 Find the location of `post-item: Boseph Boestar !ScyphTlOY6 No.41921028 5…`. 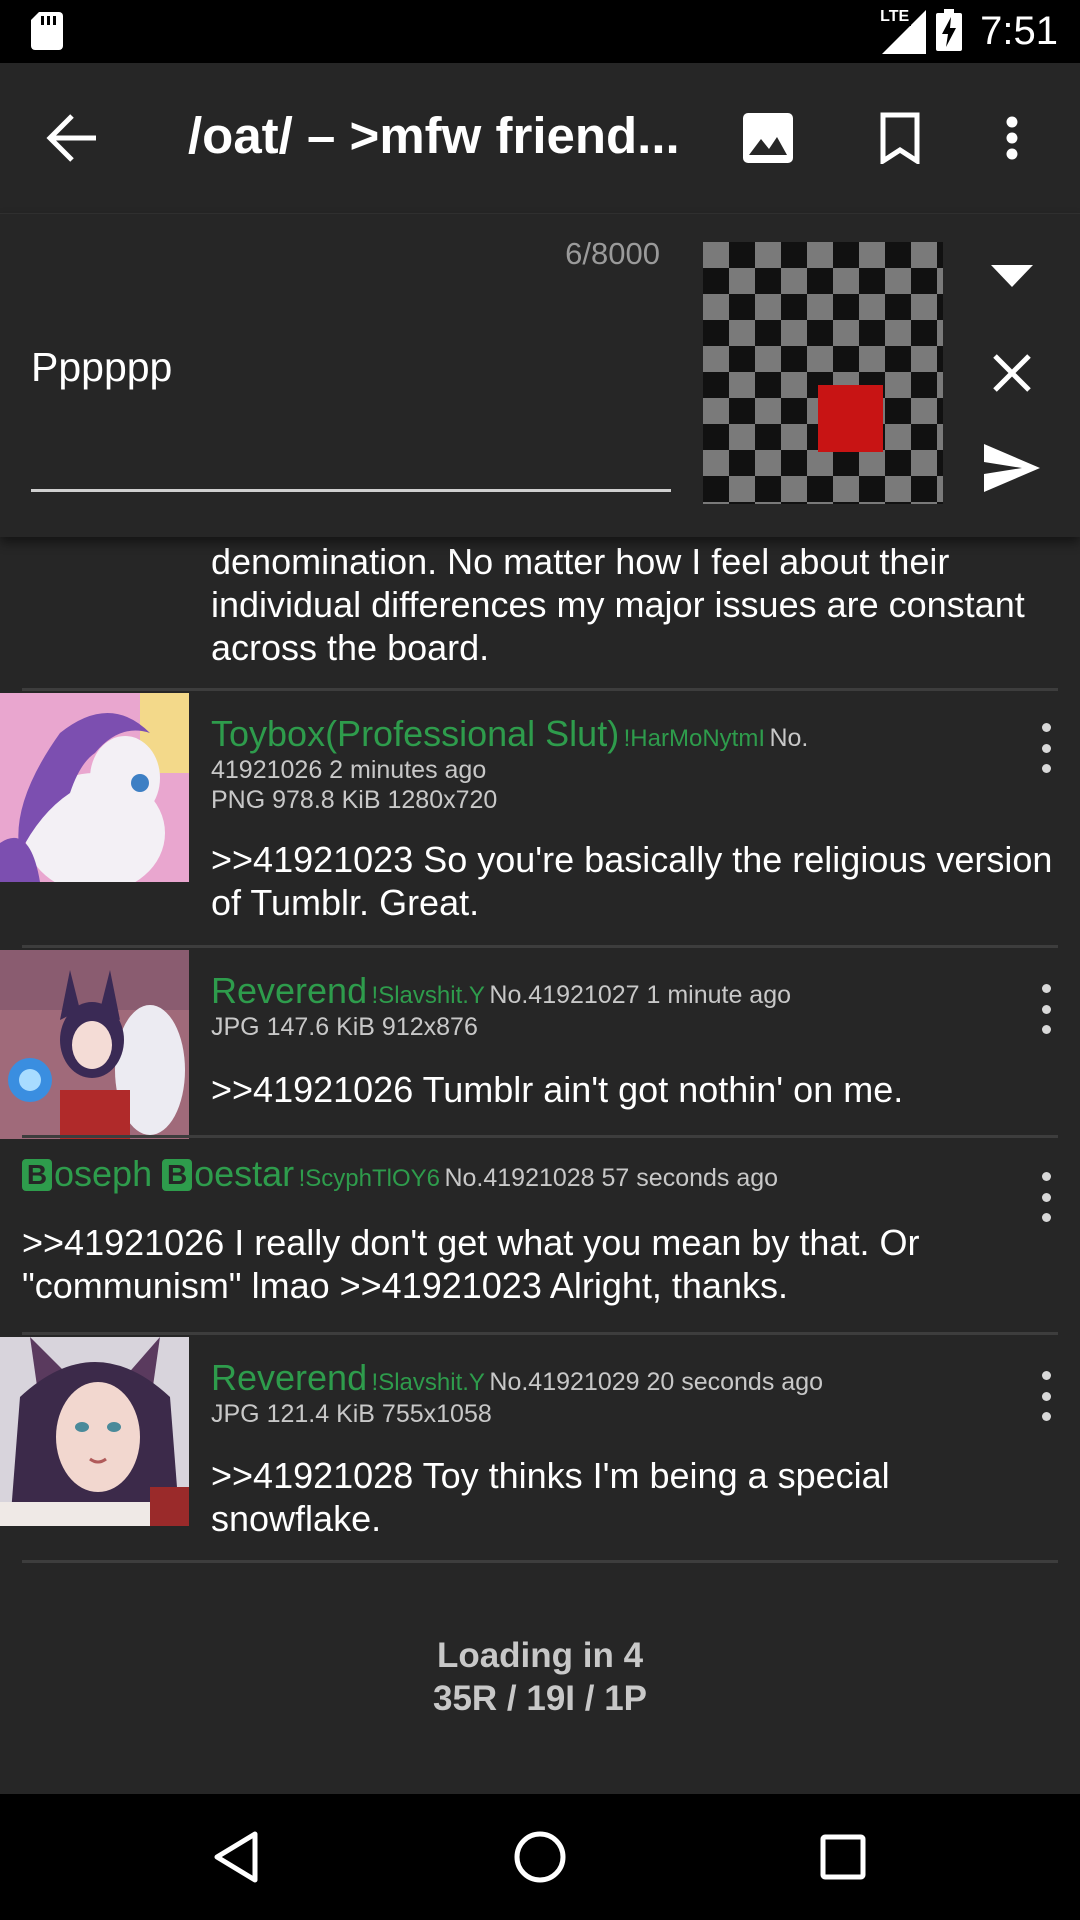

post-item: Boseph Boestar !ScyphTlOY6 No.41921028 5… is located at coordinates (540, 1232).